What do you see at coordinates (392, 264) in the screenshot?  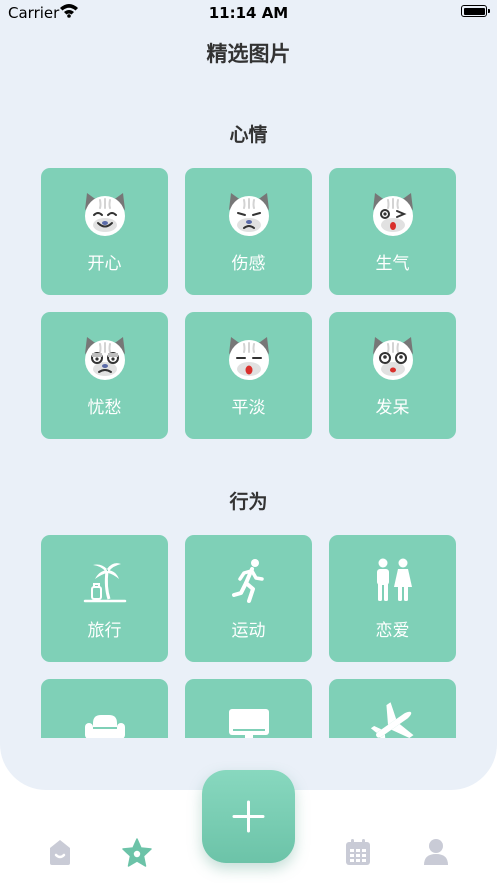 I see `item-label: 生气` at bounding box center [392, 264].